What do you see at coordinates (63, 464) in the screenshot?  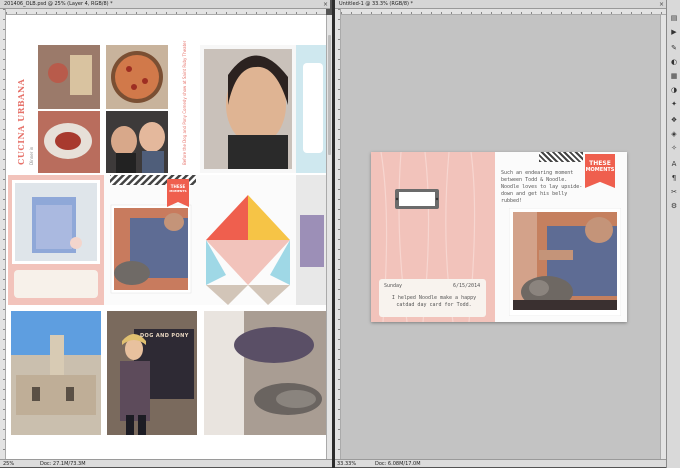 I see `left-doc-info: Doc: 27.1M/73.3M` at bounding box center [63, 464].